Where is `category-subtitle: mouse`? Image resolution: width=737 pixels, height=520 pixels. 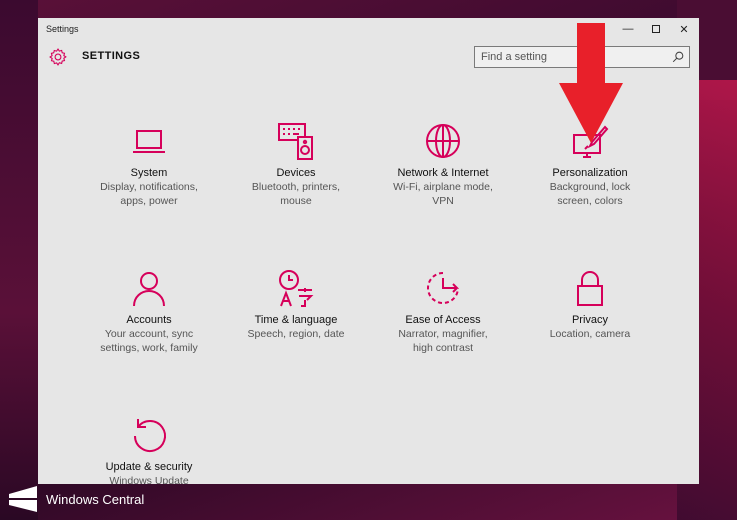 category-subtitle: mouse is located at coordinates (296, 201).